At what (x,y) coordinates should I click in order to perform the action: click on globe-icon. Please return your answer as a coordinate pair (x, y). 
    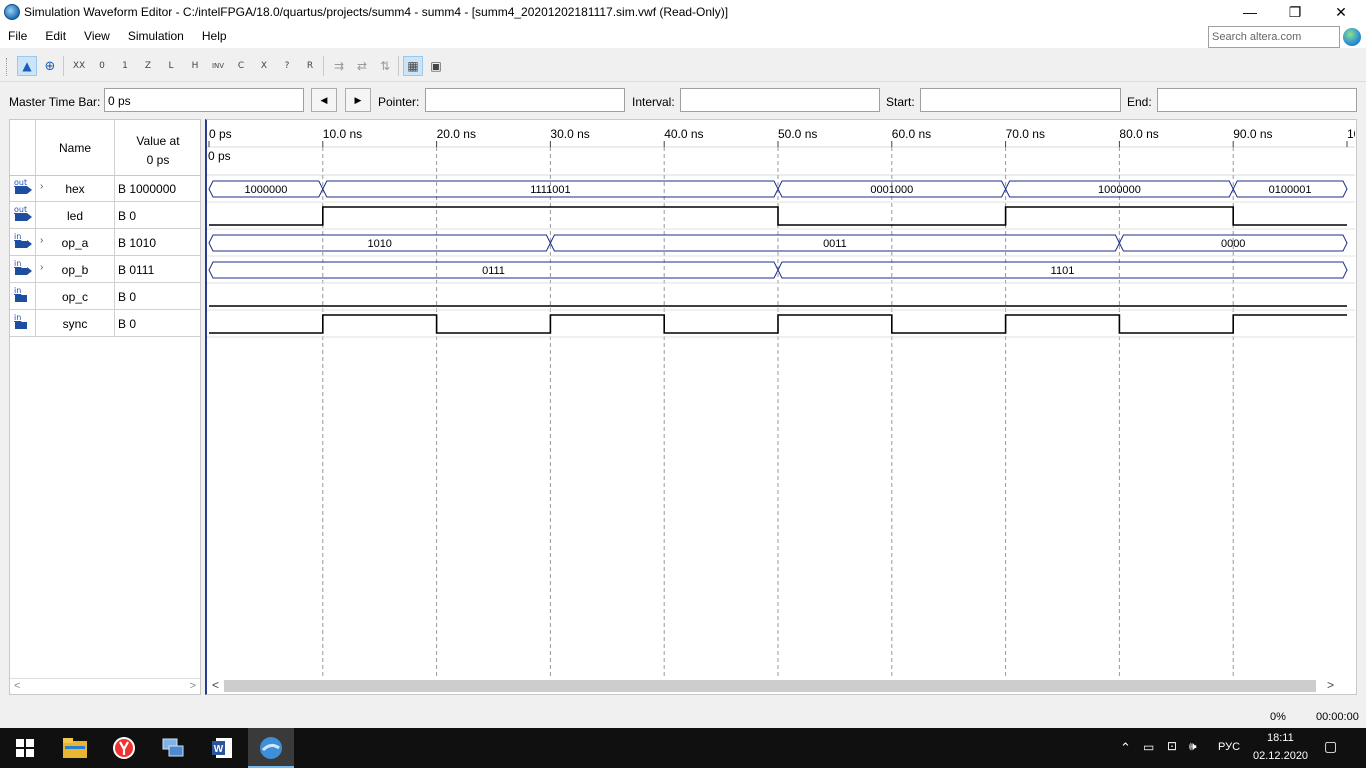
    Looking at the image, I should click on (1352, 37).